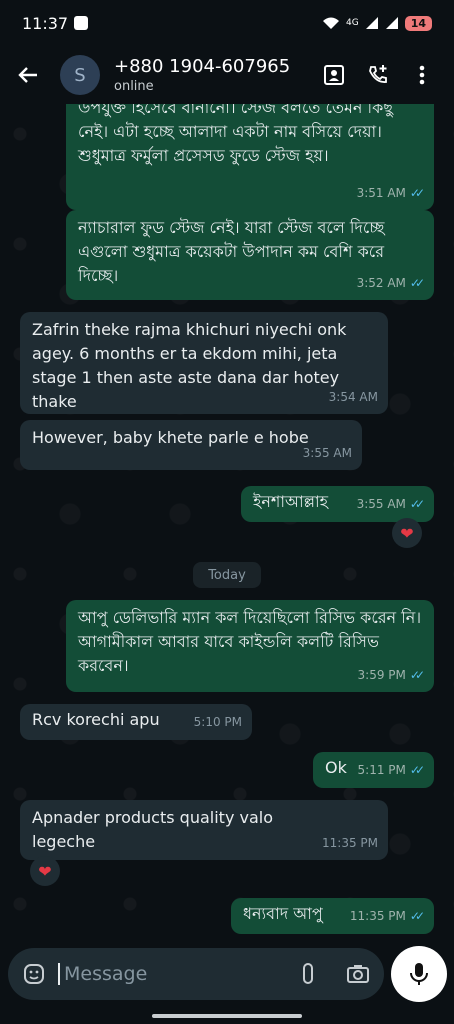  I want to click on message-text: ইনশাআল্লাহ, so click(291, 501).